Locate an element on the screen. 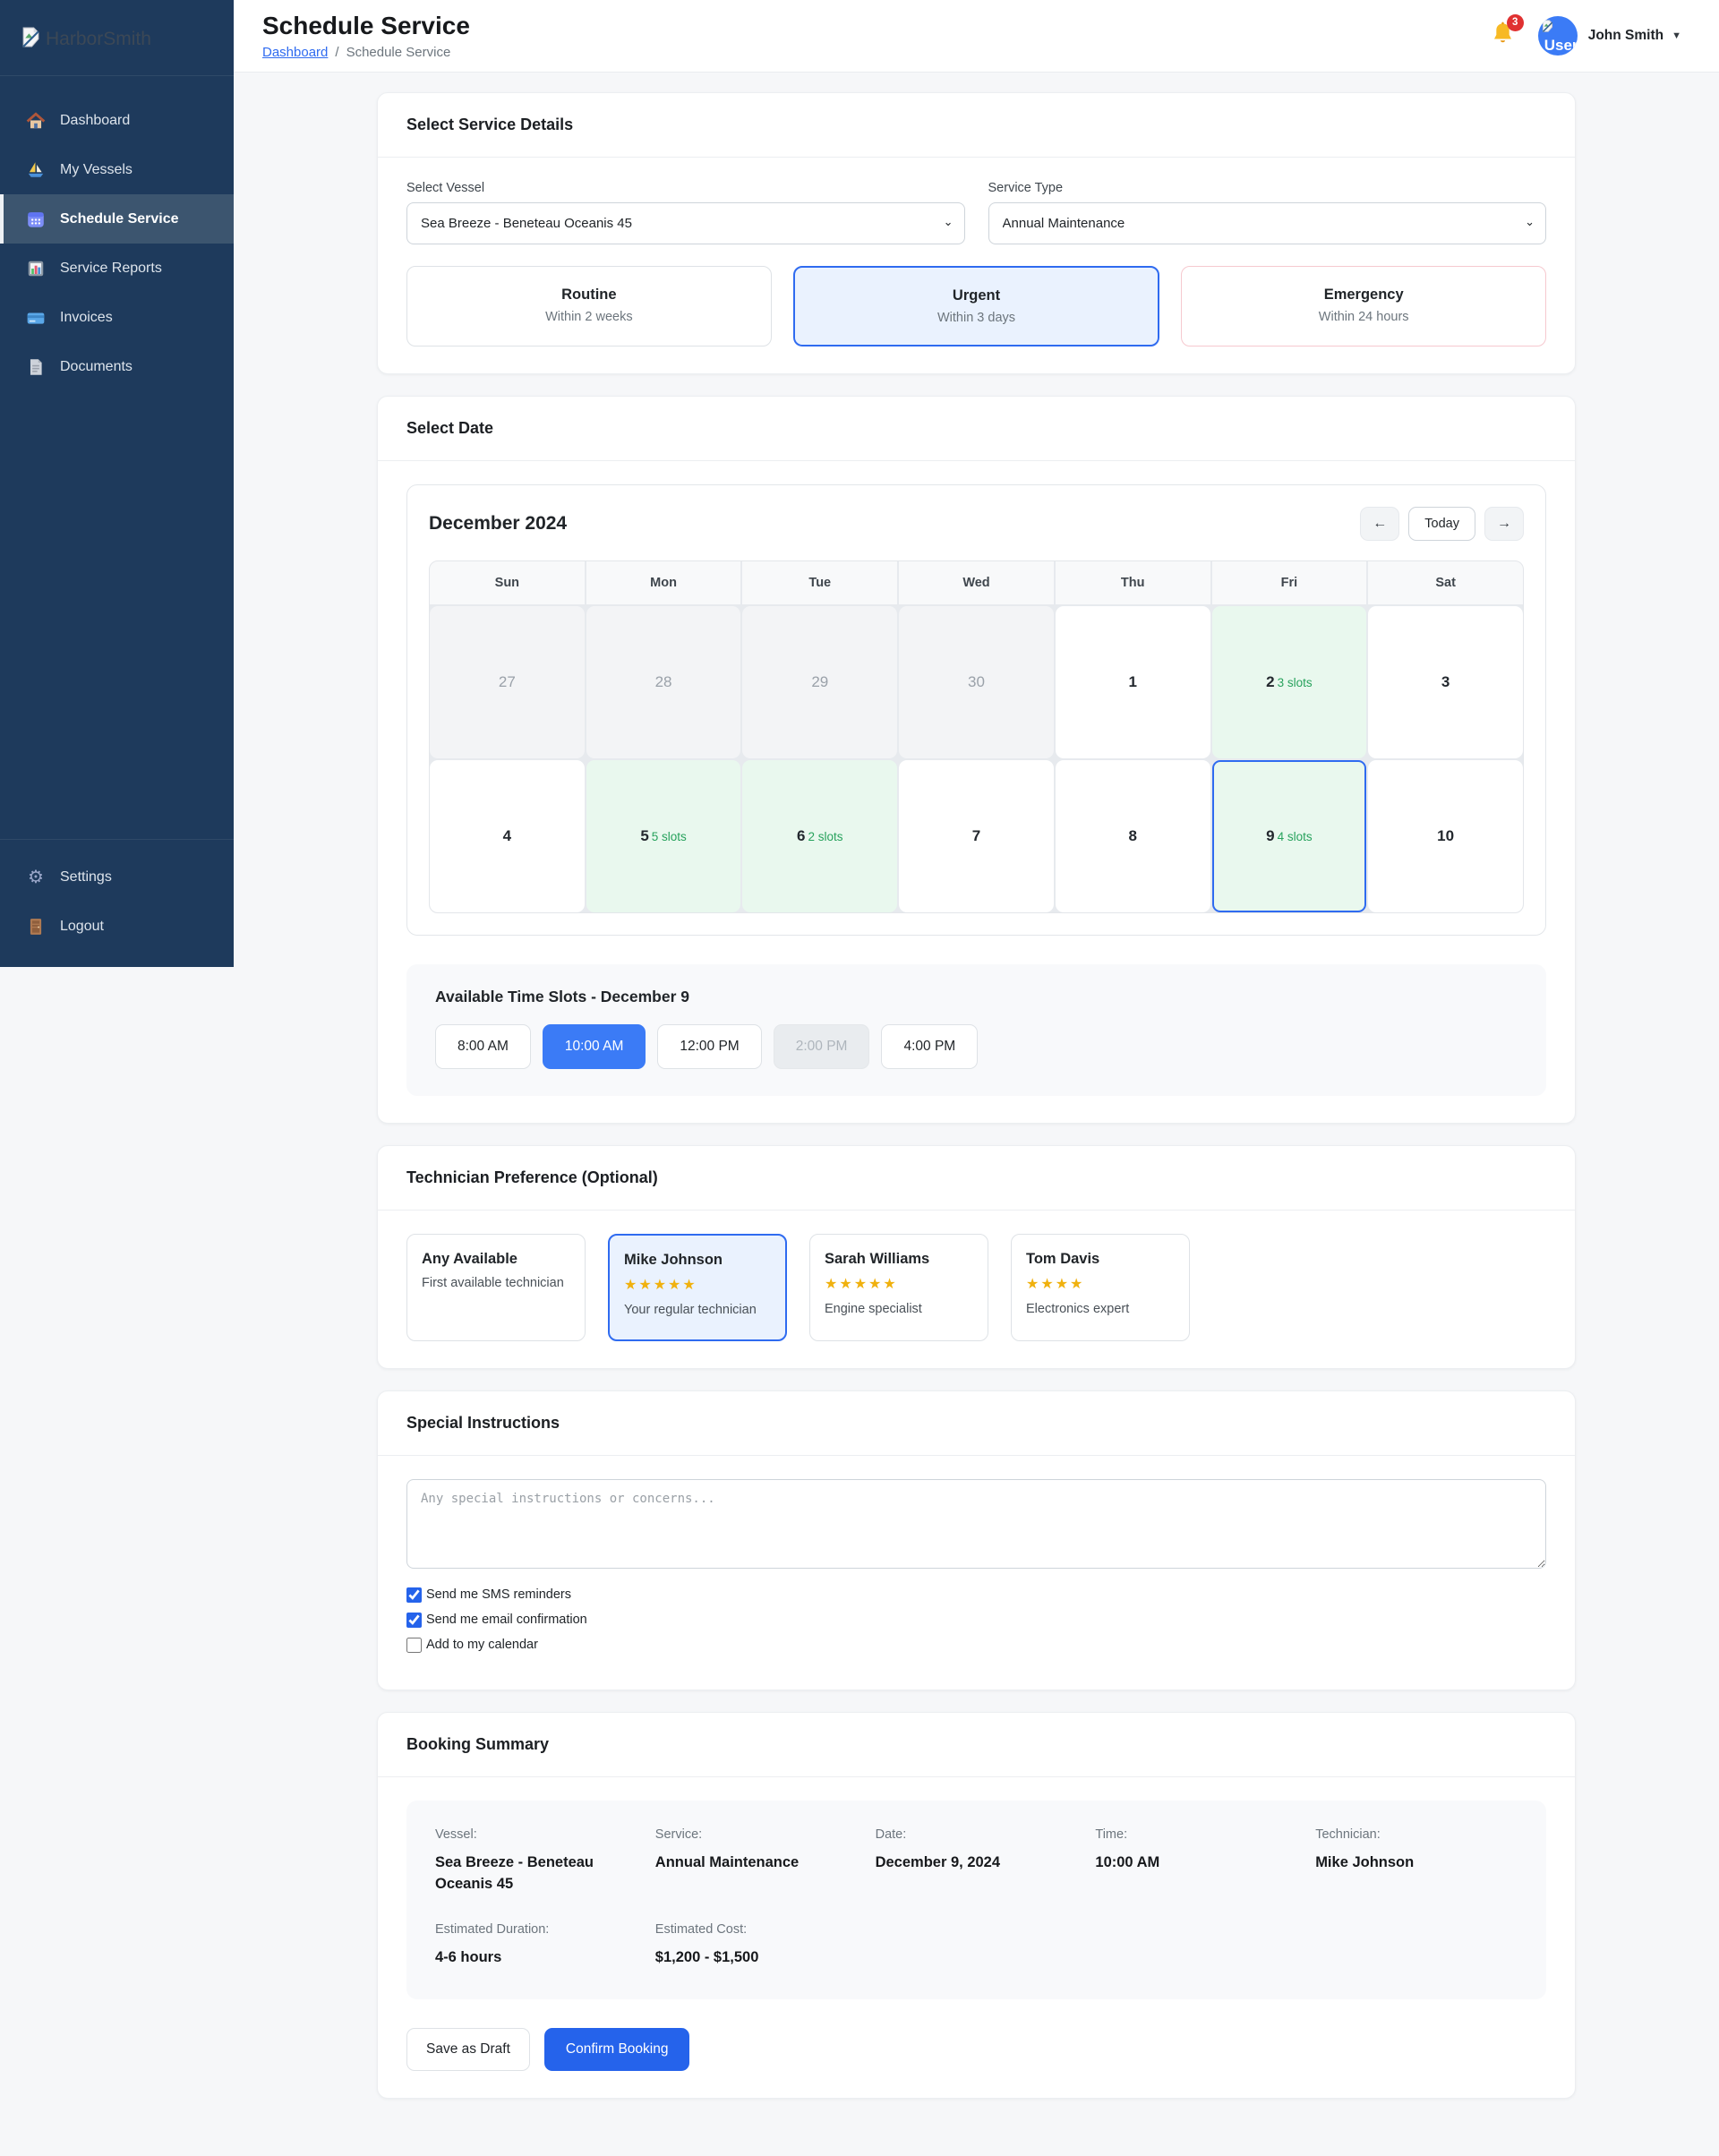  summary-value: Sea Breeze - Beneteau Oceanis 45 is located at coordinates (514, 1873).